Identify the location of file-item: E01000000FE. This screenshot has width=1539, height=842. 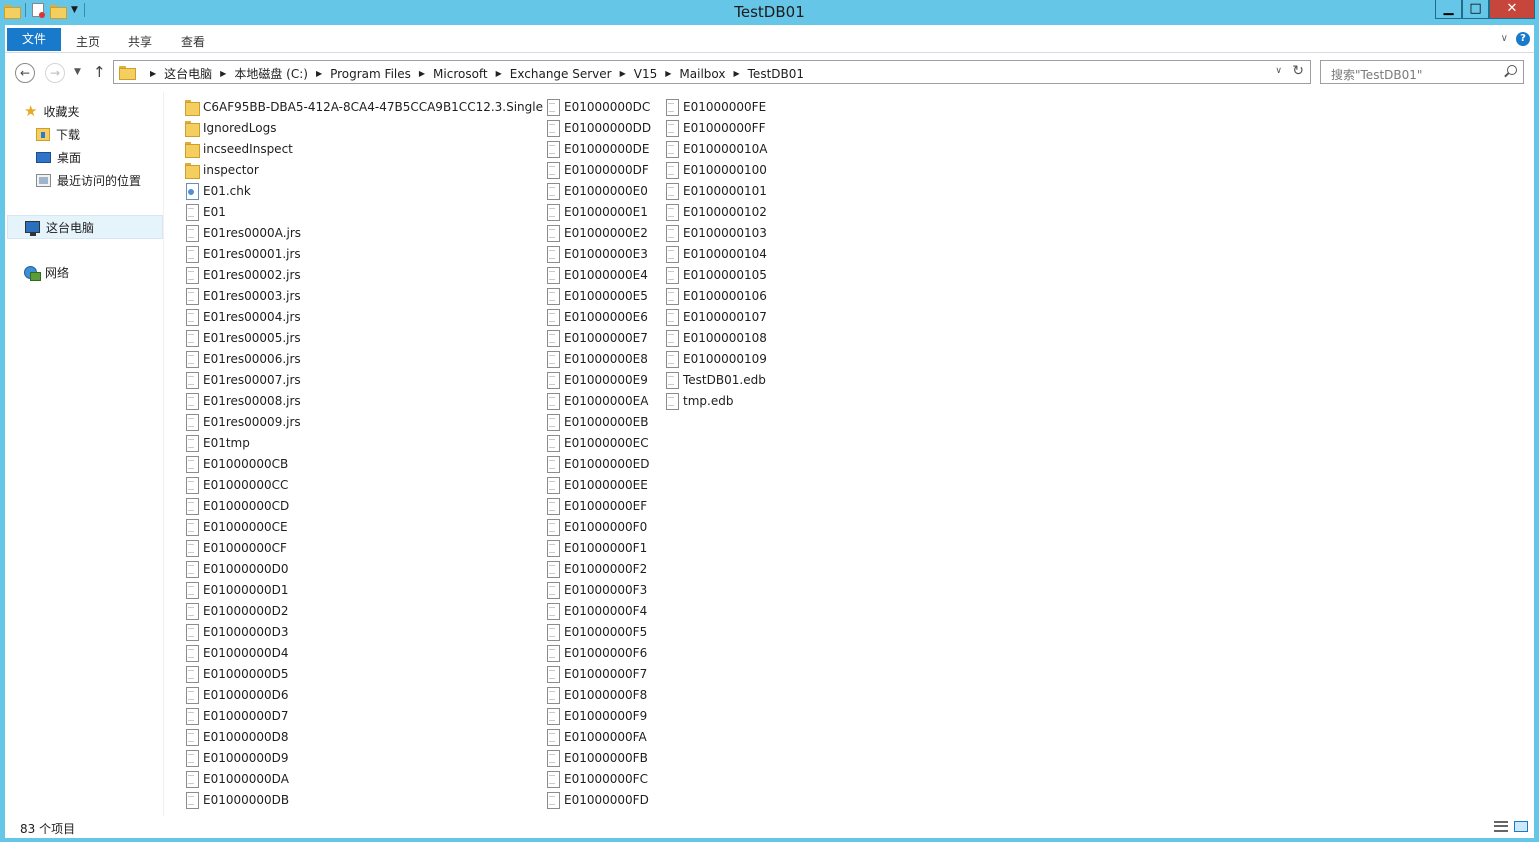
(715, 106).